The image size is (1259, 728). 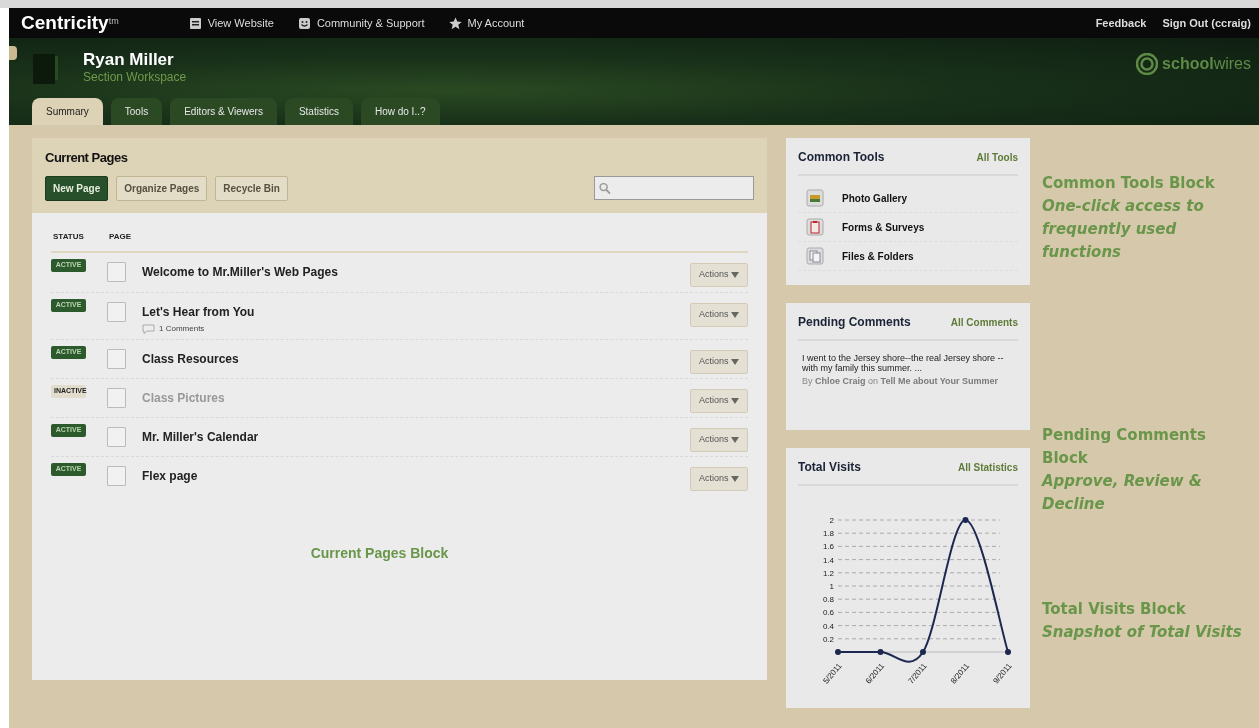 I want to click on tab: Summary, so click(x=67, y=111).